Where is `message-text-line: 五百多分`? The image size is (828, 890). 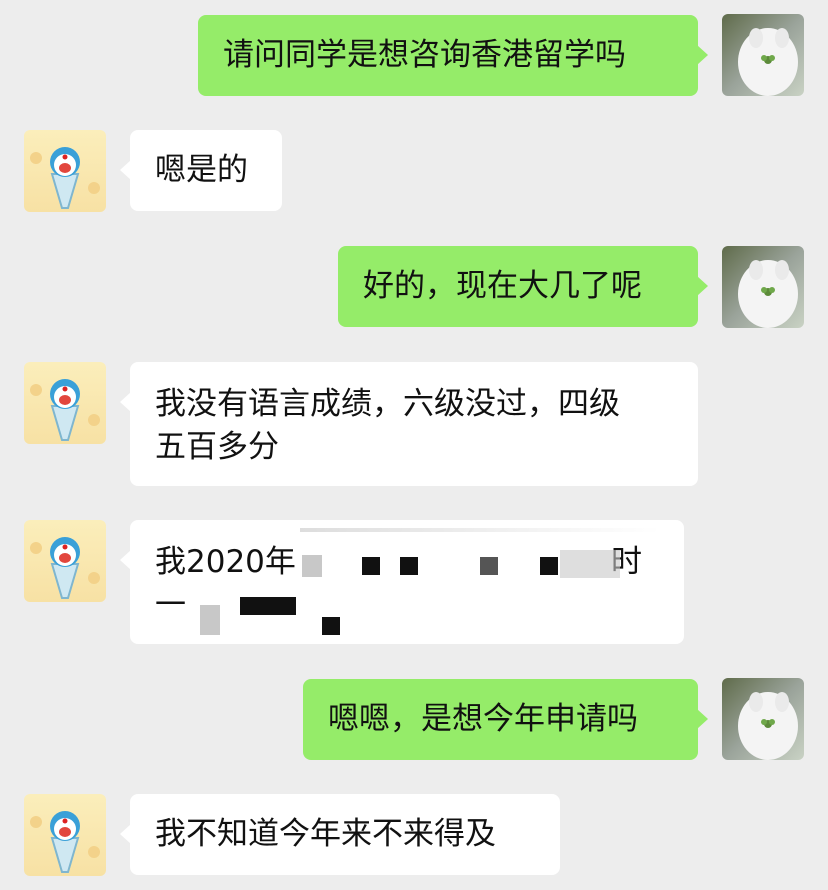 message-text-line: 五百多分 is located at coordinates (217, 447).